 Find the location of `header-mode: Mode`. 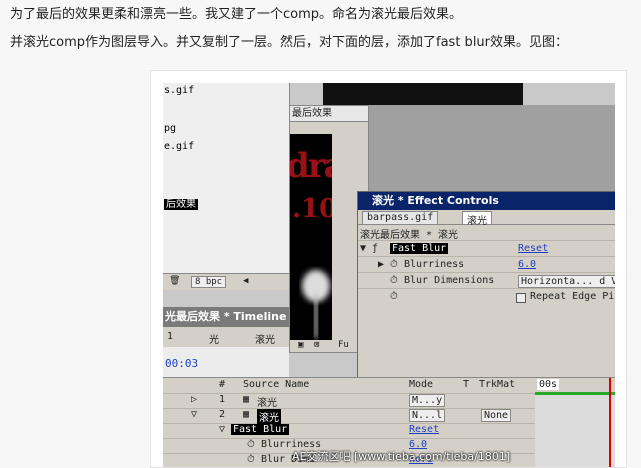

header-mode: Mode is located at coordinates (421, 384).